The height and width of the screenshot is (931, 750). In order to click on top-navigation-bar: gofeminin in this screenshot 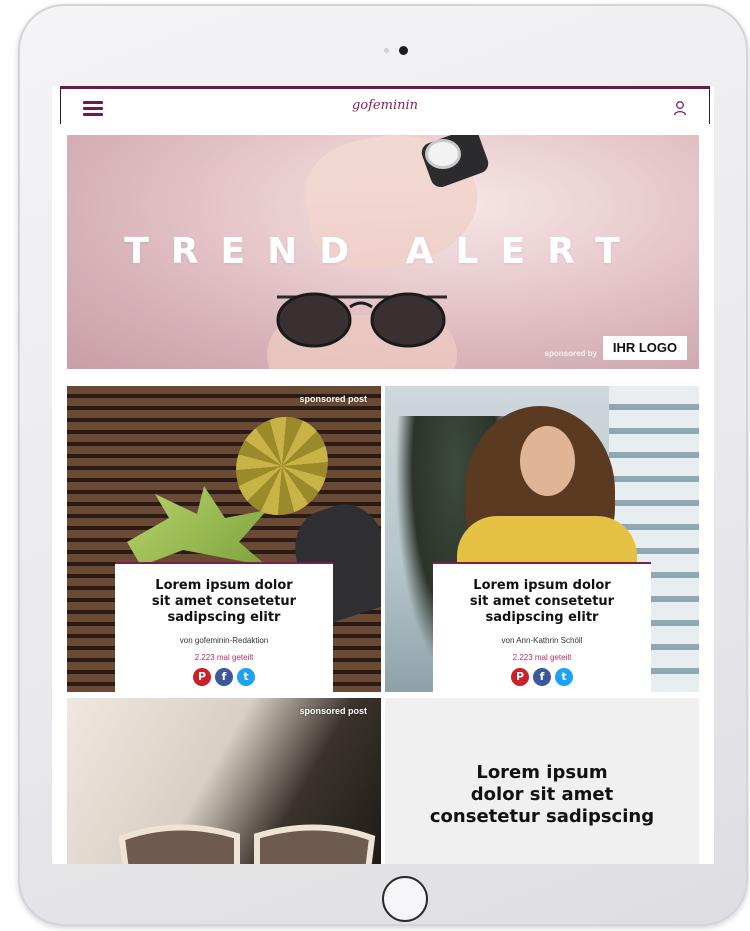, I will do `click(385, 105)`.